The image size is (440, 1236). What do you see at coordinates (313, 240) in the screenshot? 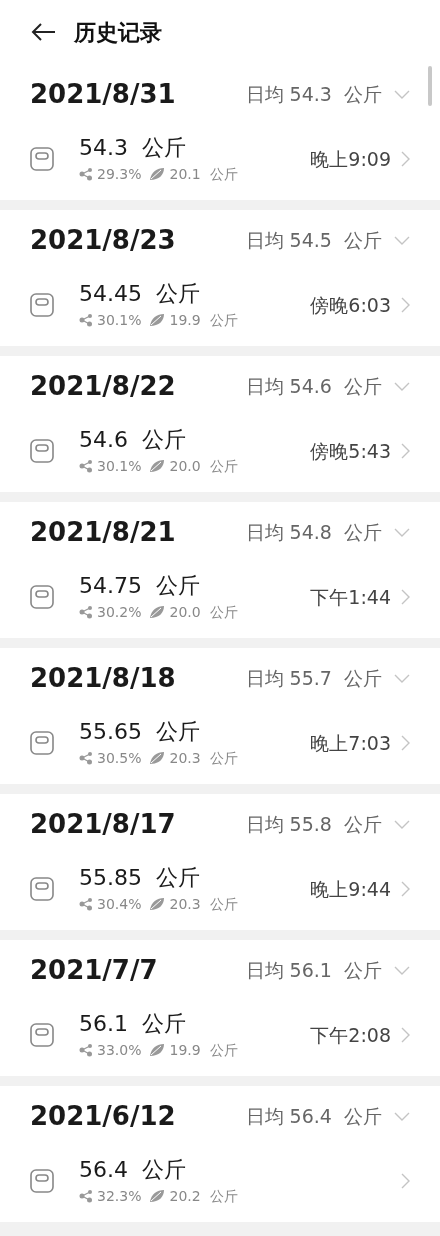
I see `daily-average: 日均 54.5 公斤` at bounding box center [313, 240].